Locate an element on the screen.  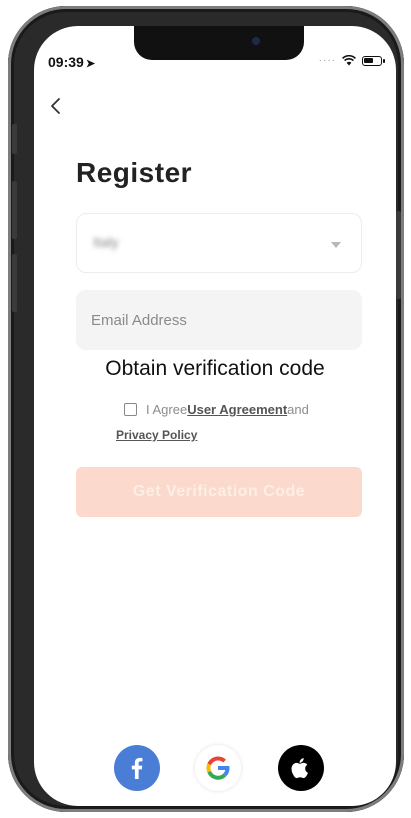
email-field is located at coordinates (219, 320).